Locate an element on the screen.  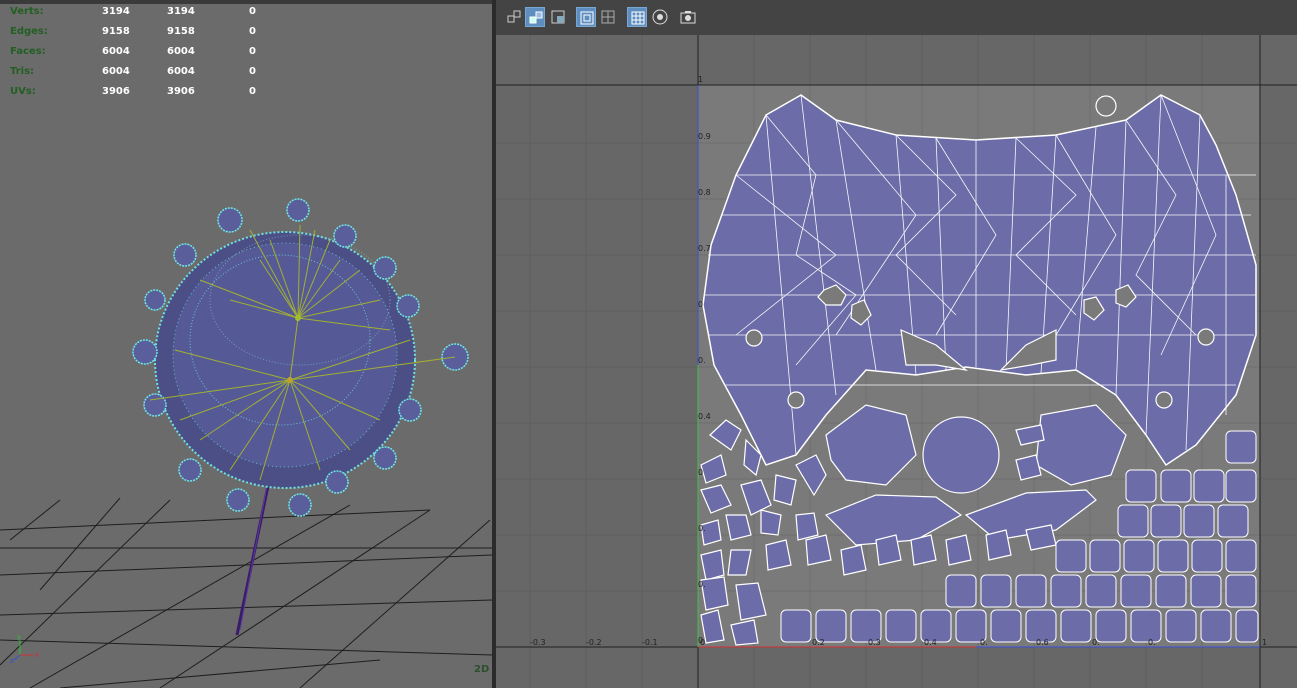
axis-label-x: x is located at coordinates (37, 655).